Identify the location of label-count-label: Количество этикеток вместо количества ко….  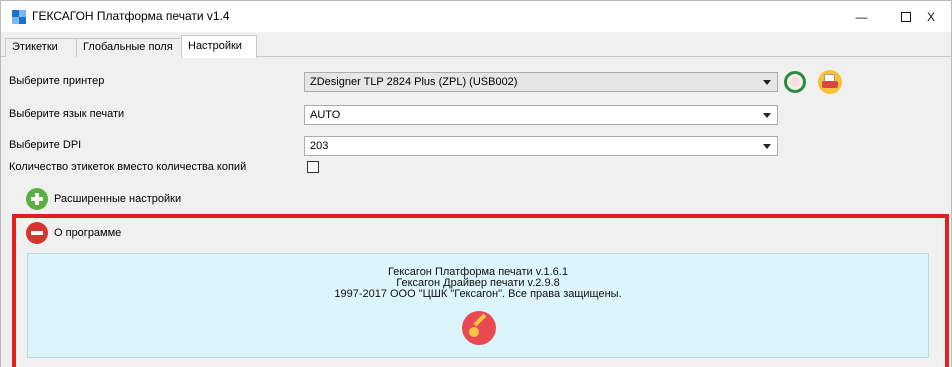
(128, 167).